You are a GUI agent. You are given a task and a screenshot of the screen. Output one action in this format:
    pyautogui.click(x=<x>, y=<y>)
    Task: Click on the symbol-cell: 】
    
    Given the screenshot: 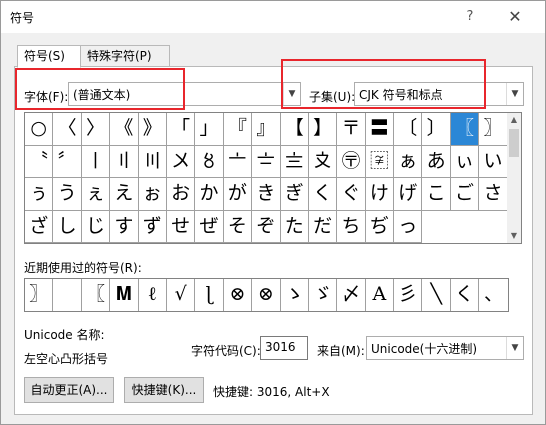 What is the action you would take?
    pyautogui.click(x=323, y=129)
    